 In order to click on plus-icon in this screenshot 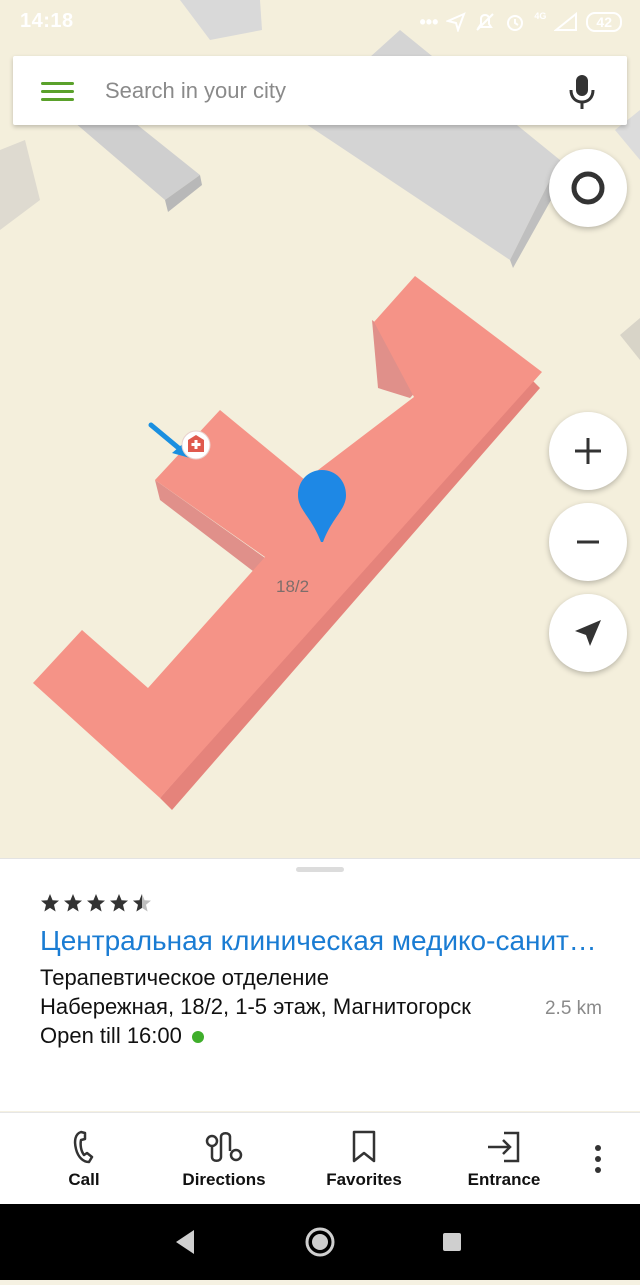, I will do `click(588, 451)`.